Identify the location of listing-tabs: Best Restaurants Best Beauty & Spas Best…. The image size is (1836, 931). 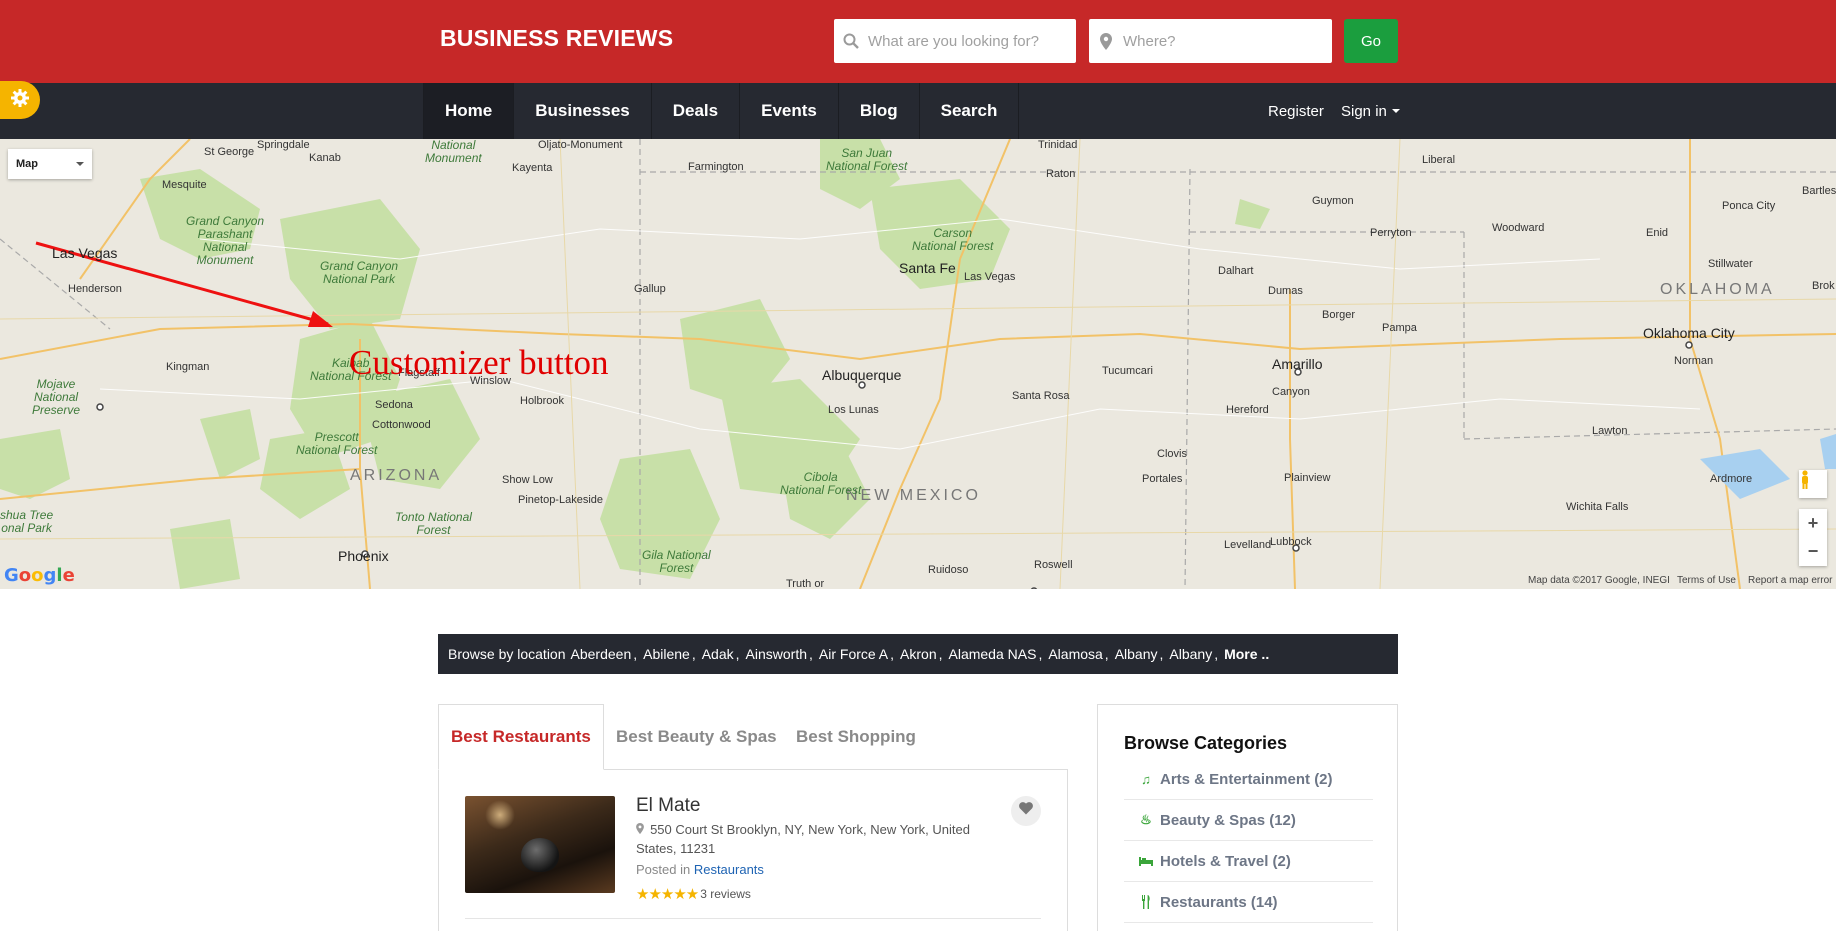
(753, 737).